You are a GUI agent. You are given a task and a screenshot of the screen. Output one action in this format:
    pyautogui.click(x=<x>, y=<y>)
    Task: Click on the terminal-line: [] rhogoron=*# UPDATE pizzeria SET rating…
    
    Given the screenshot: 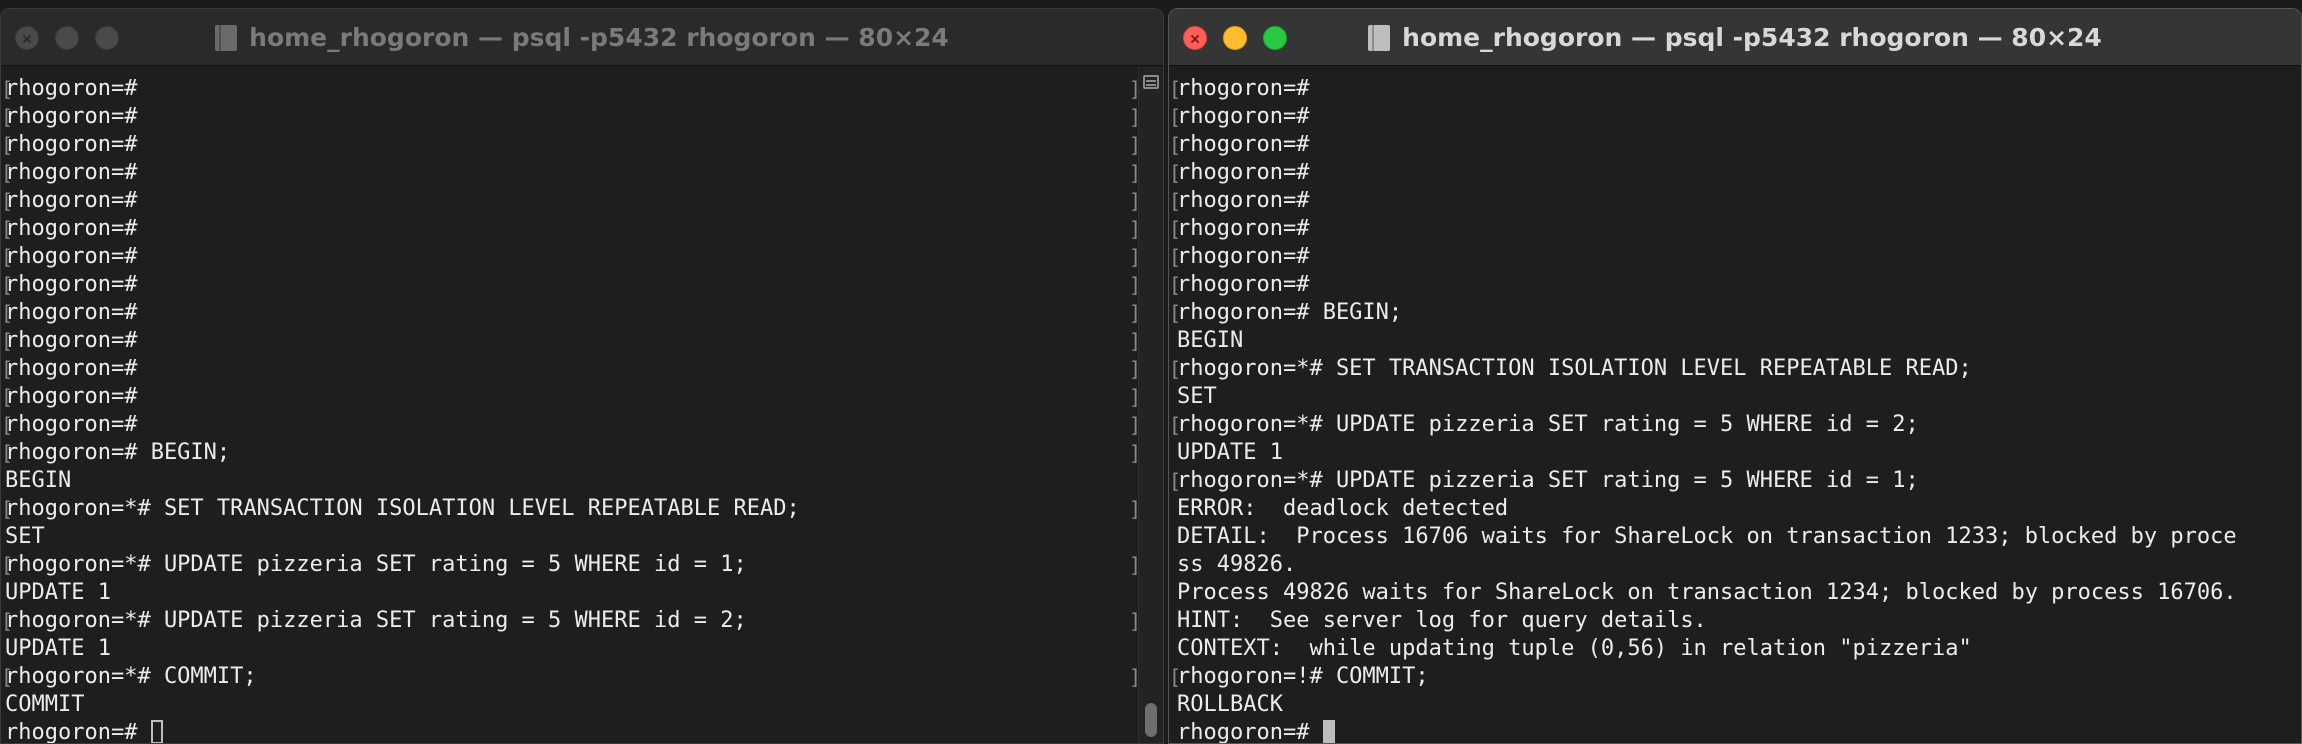 What is the action you would take?
    pyautogui.click(x=582, y=621)
    